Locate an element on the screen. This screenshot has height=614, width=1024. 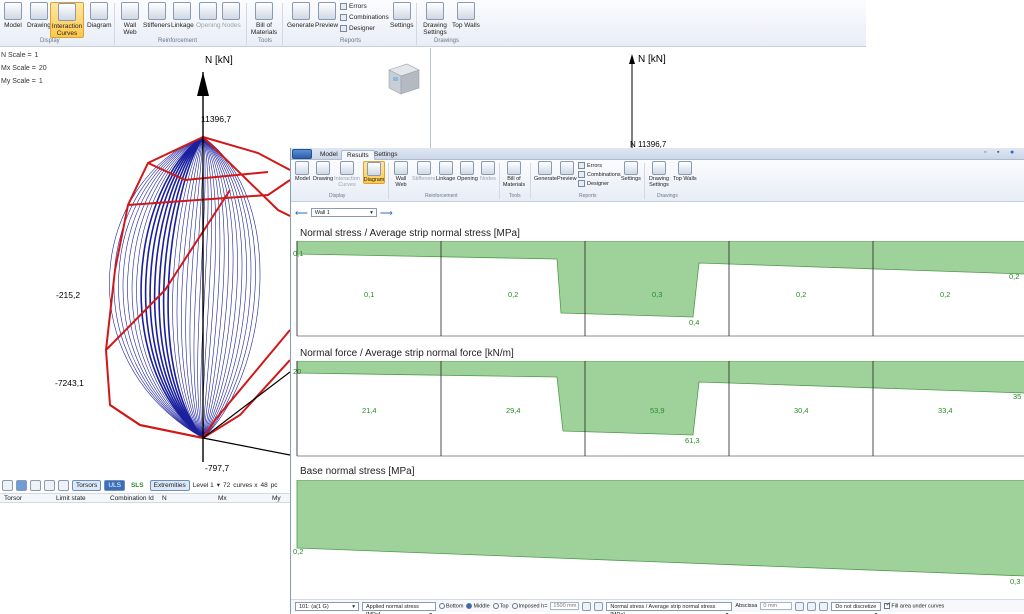
curves-count: 72 is located at coordinates (226, 485).